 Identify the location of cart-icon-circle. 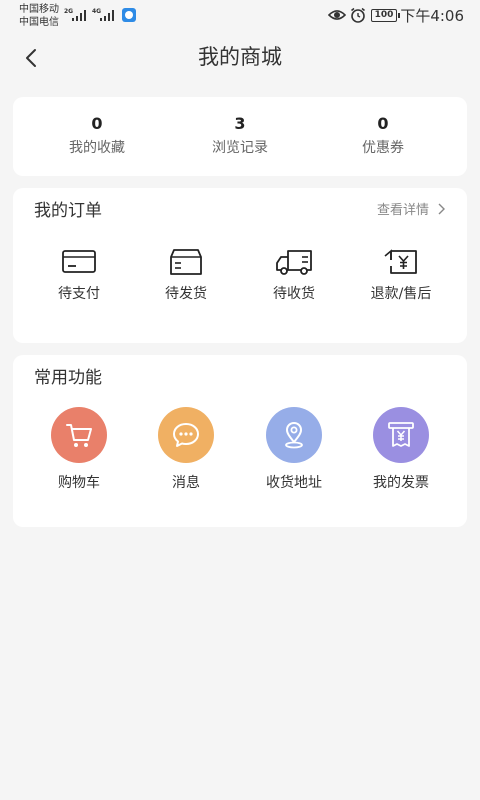
(79, 435).